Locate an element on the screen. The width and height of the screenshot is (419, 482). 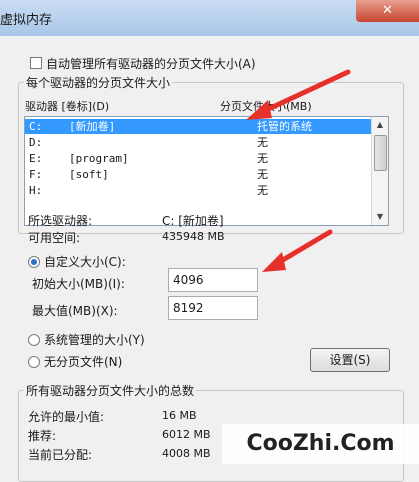
watermark-logo: CooZhi.Com is located at coordinates (320, 444).